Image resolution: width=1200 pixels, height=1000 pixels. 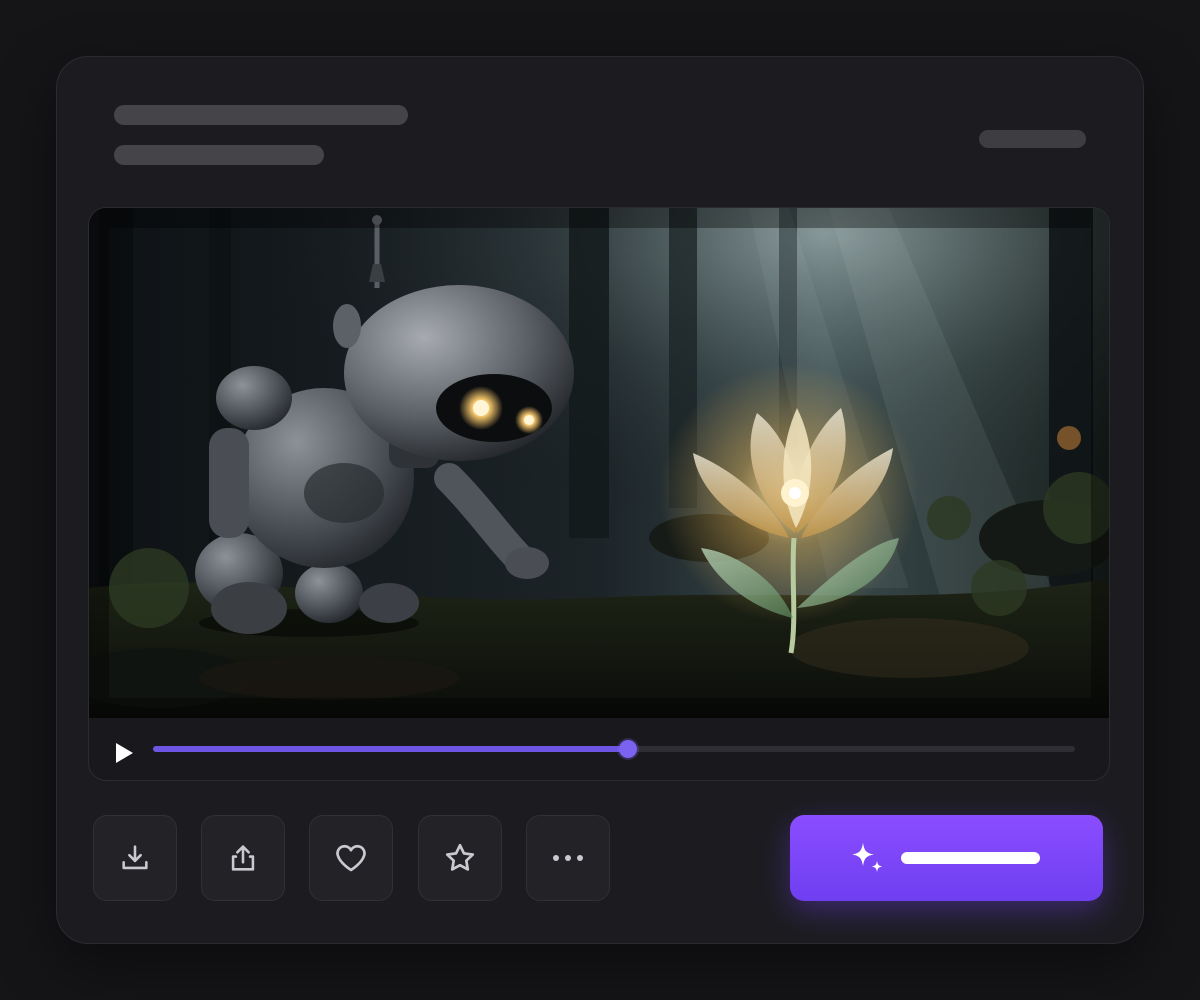 I want to click on subtitle-skeleton, so click(x=219, y=155).